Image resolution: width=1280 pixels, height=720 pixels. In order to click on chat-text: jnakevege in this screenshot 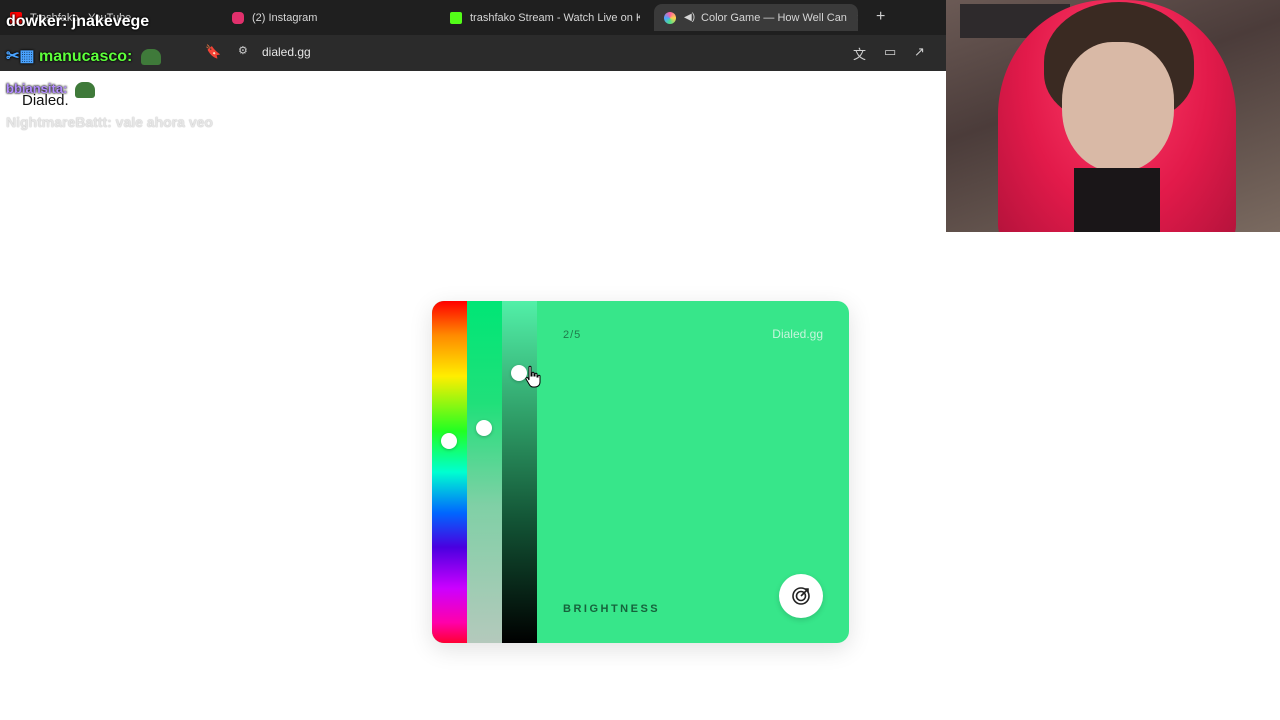, I will do `click(110, 21)`.